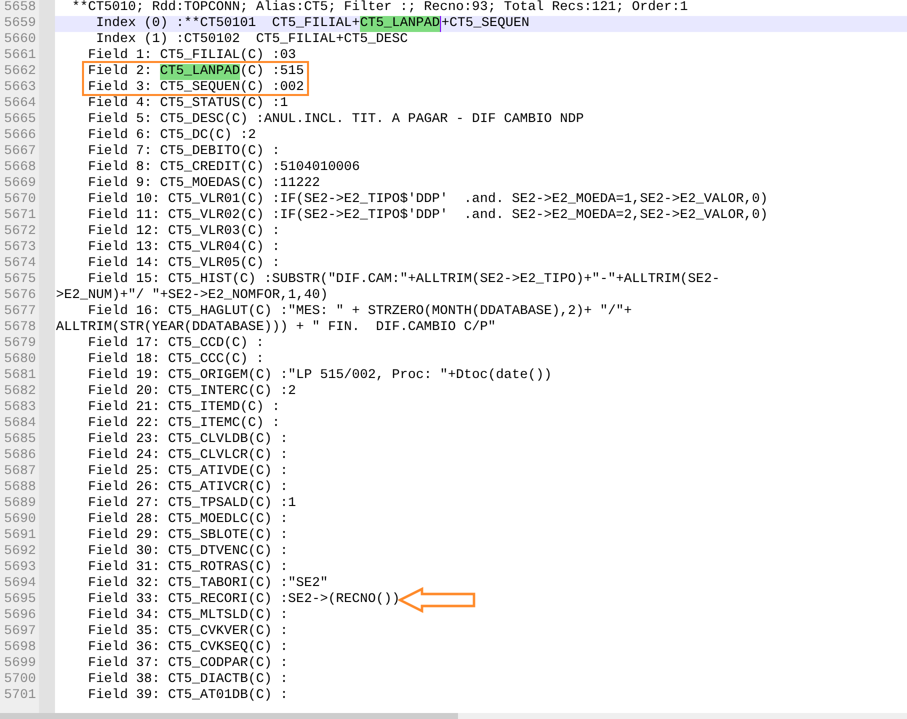 This screenshot has width=907, height=719. I want to click on code-text: Field 4: CT5_STATUS(C) :1, so click(187, 104).